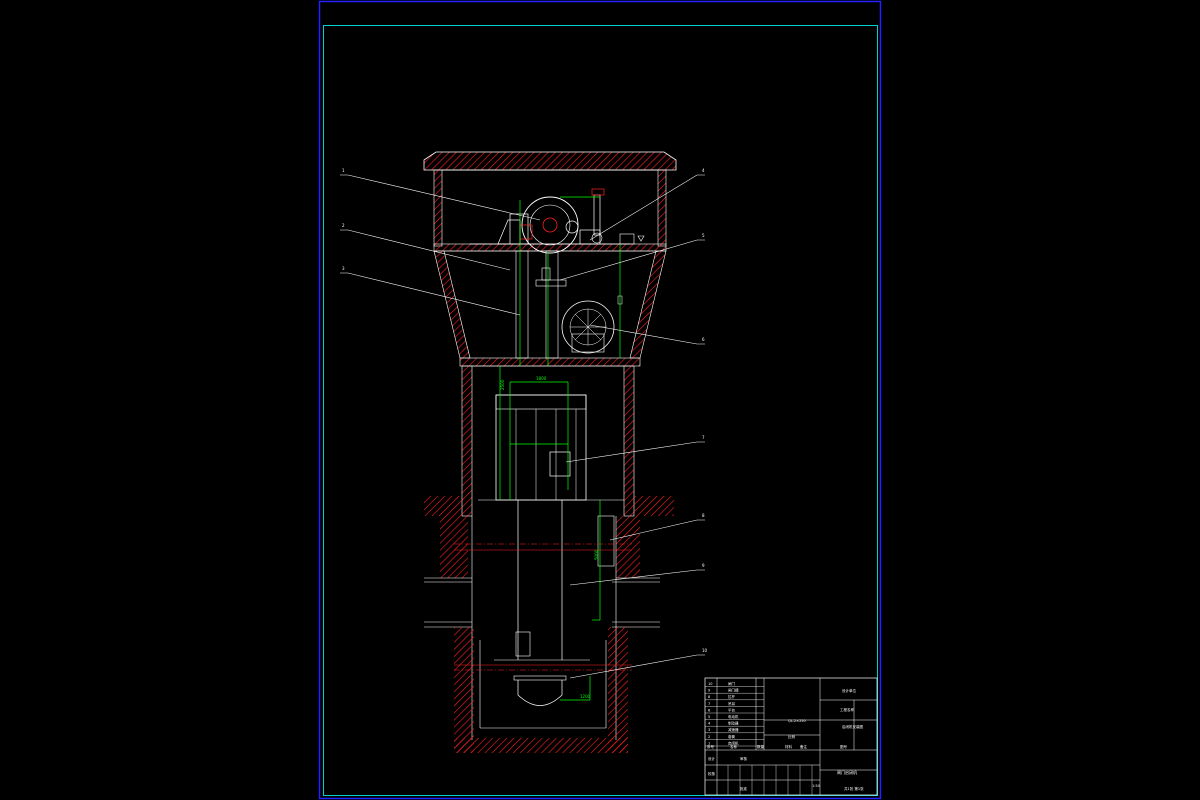  Describe the element at coordinates (709, 691) in the screenshot. I see `parts-row-number: 9` at that location.